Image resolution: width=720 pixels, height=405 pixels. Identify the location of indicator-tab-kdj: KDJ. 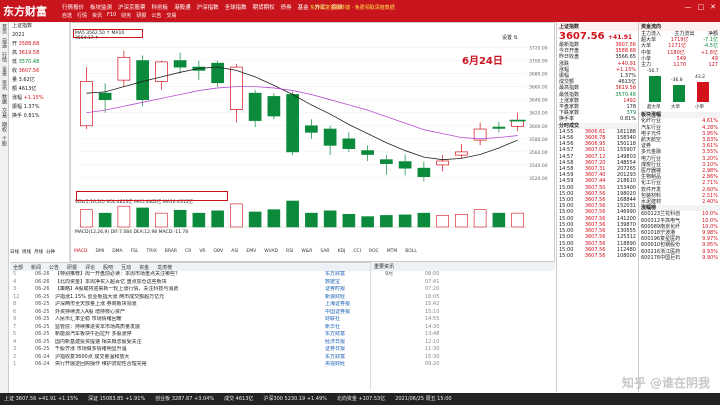
(342, 252).